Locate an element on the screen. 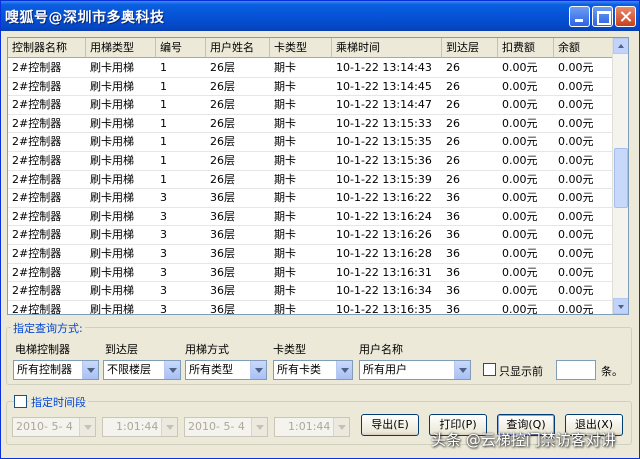  mode-select: 所有类型 is located at coordinates (226, 370).